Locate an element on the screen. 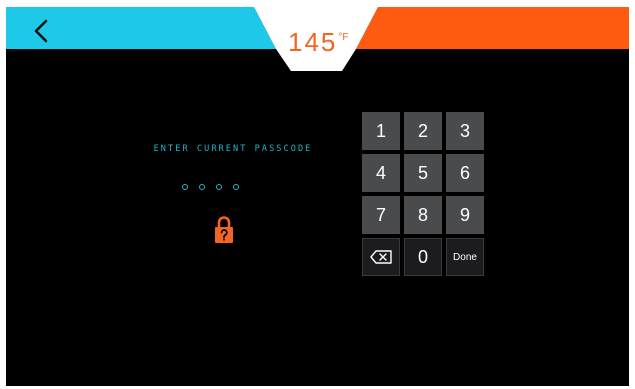 Image resolution: width=635 pixels, height=389 pixels. backspace-icon is located at coordinates (381, 257).